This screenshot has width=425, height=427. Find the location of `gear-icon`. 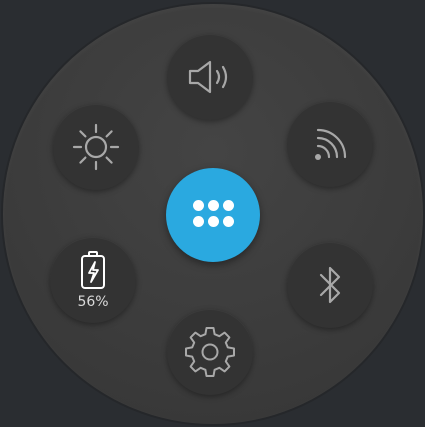

gear-icon is located at coordinates (210, 352).